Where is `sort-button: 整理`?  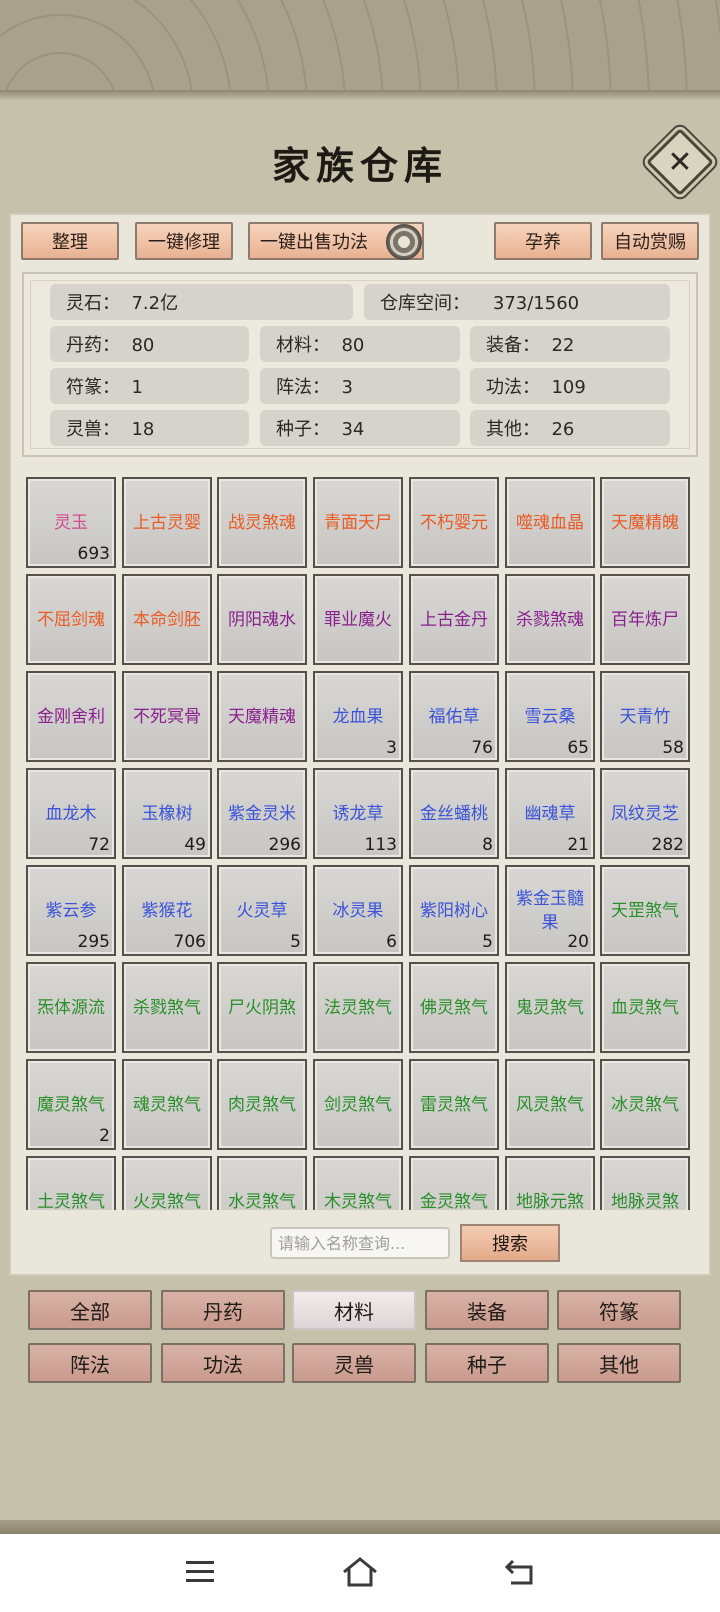
sort-button: 整理 is located at coordinates (70, 241).